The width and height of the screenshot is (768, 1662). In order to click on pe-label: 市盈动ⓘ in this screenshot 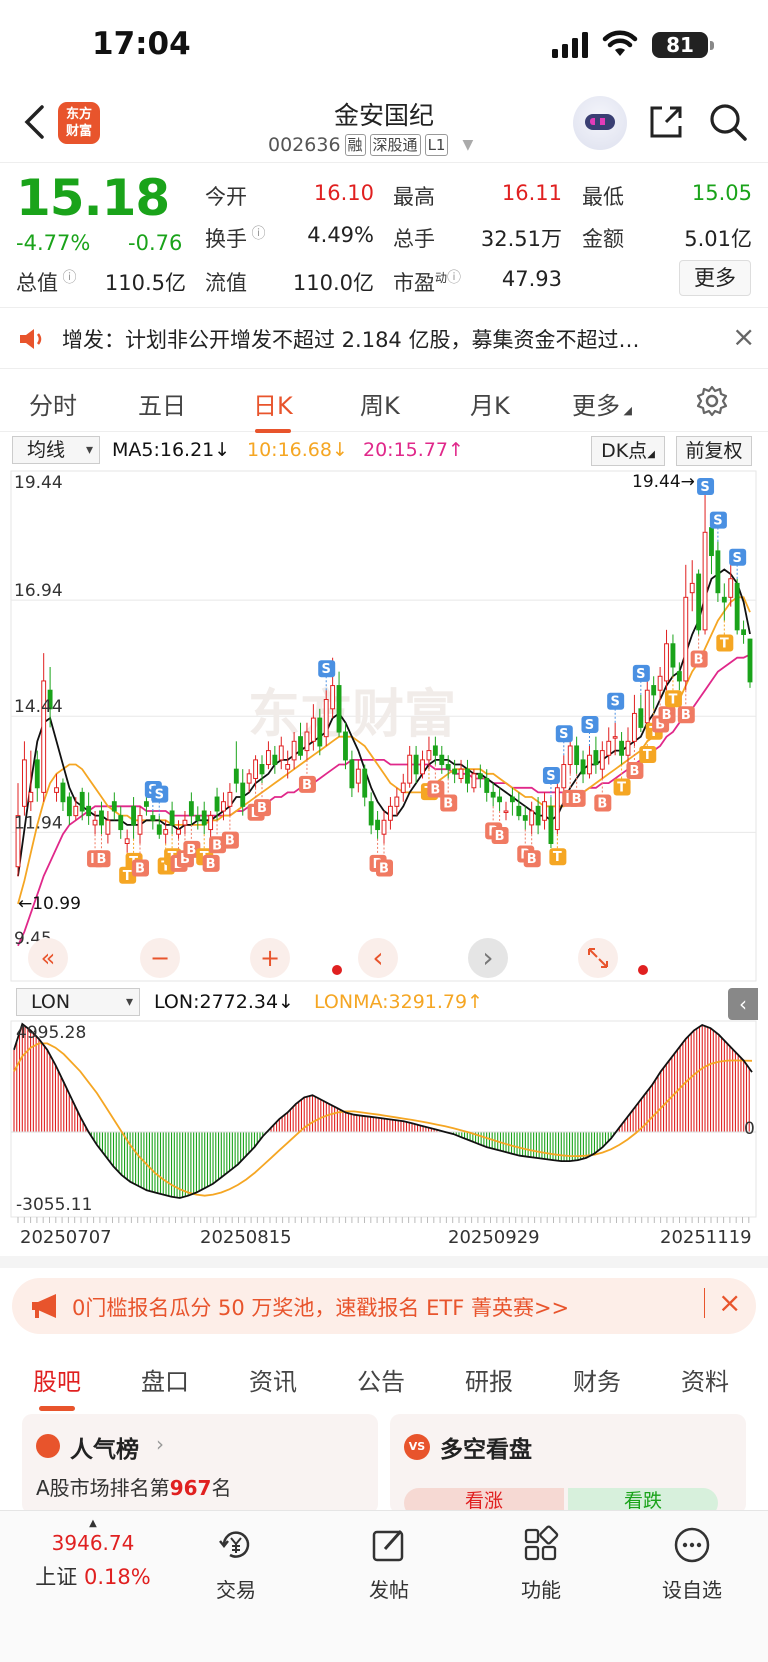, I will do `click(427, 282)`.